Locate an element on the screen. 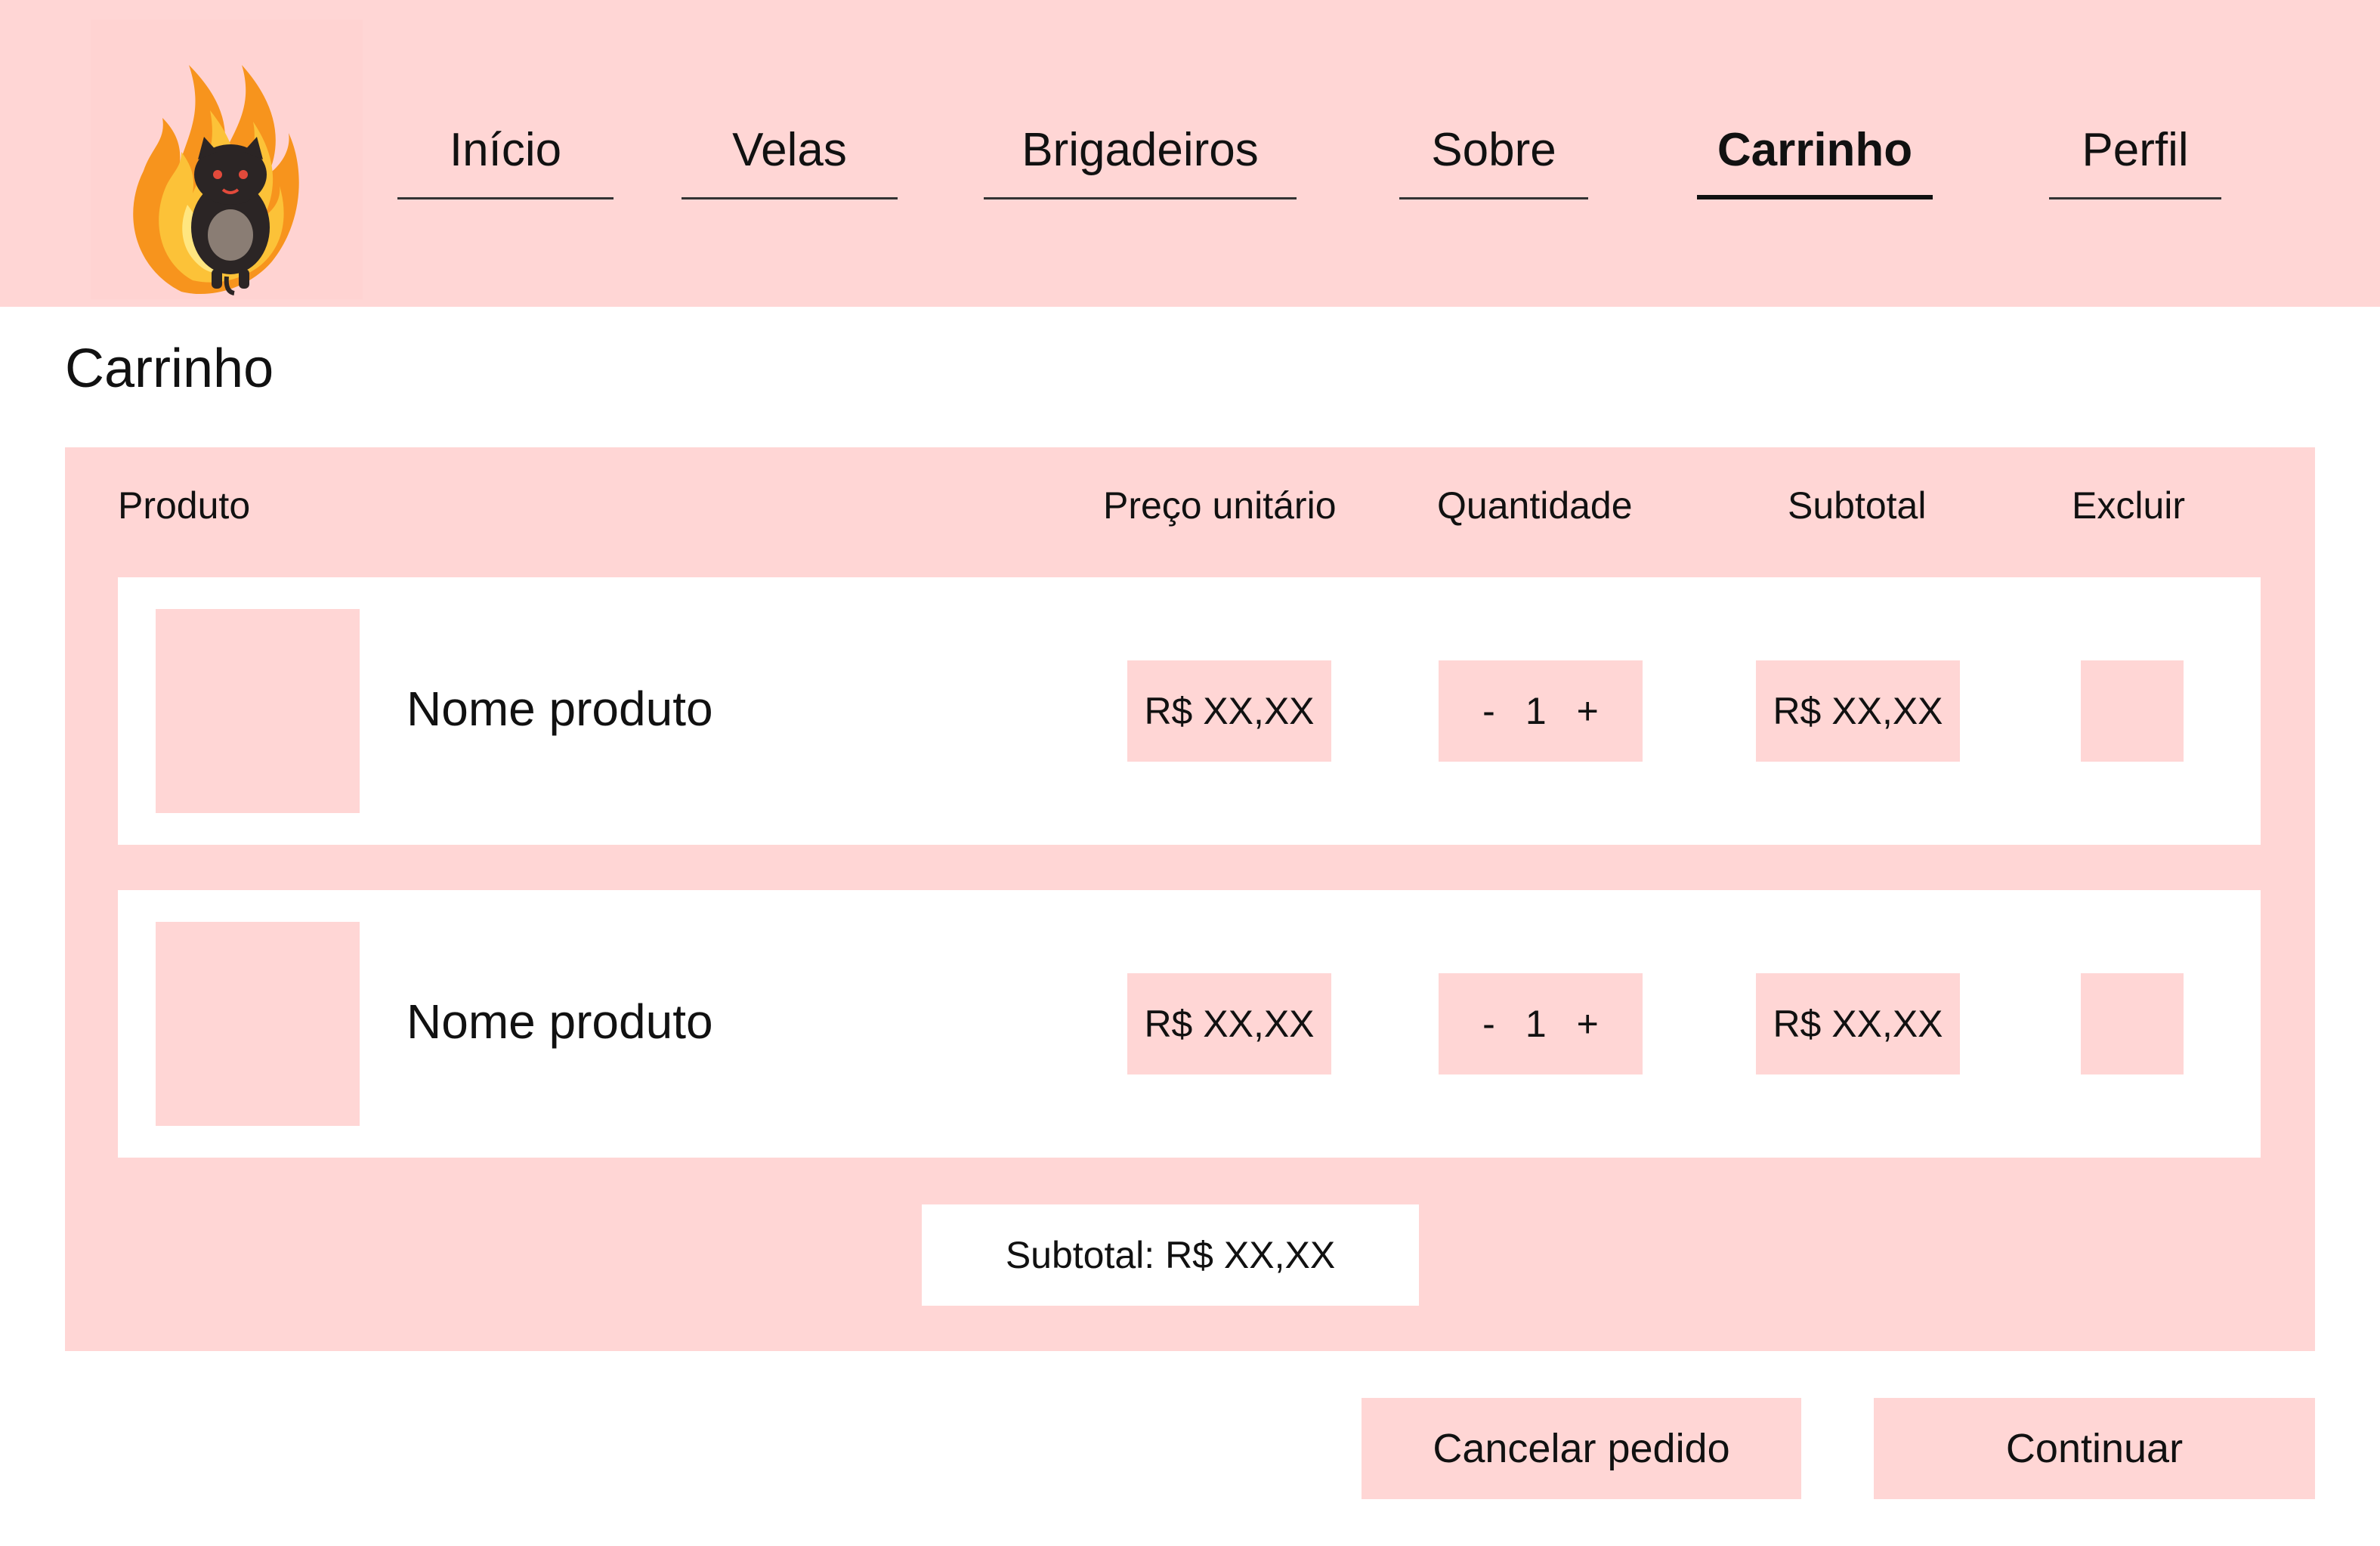 The width and height of the screenshot is (2380, 1546). continue-button: Continuar is located at coordinates (2094, 1449).